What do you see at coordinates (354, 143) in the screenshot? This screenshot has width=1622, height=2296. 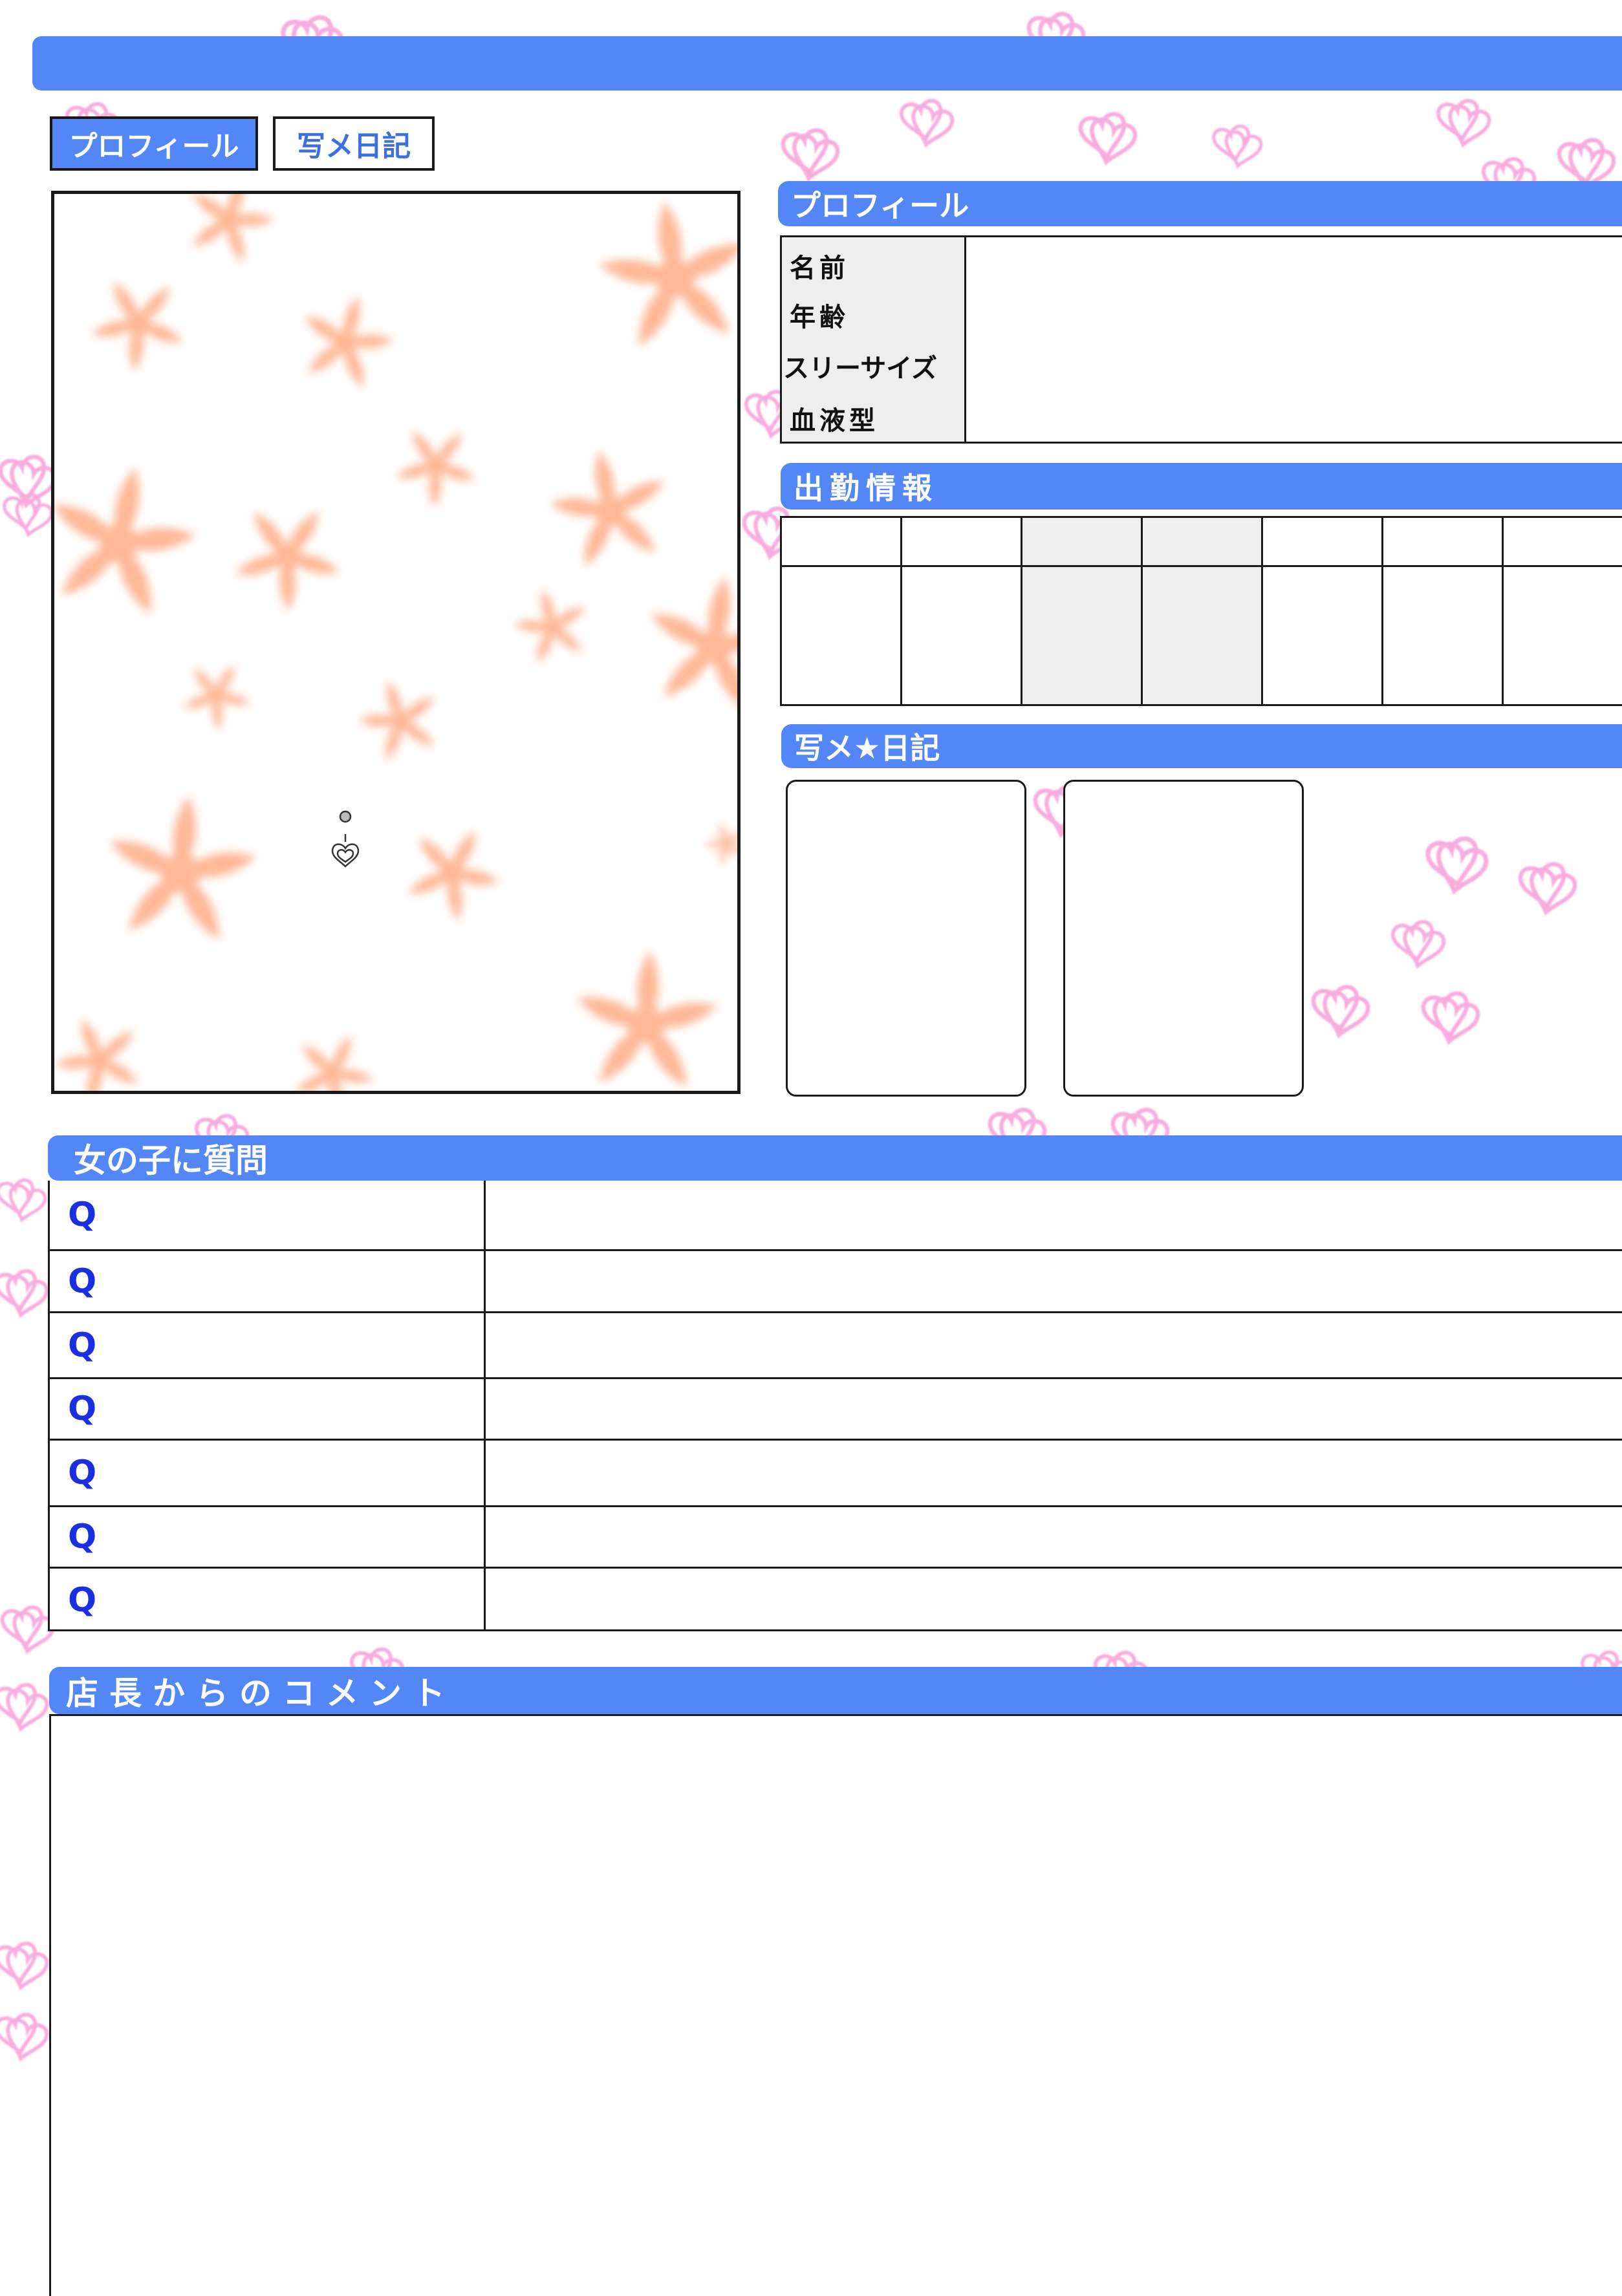 I see `tab-photo-diary: 写メ日記` at bounding box center [354, 143].